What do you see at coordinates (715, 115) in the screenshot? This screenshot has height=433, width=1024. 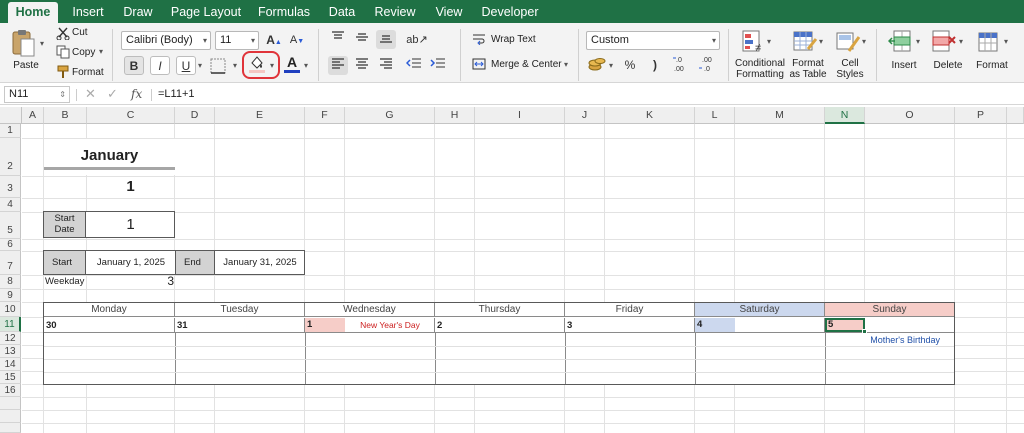 I see `column-header-l: L` at bounding box center [715, 115].